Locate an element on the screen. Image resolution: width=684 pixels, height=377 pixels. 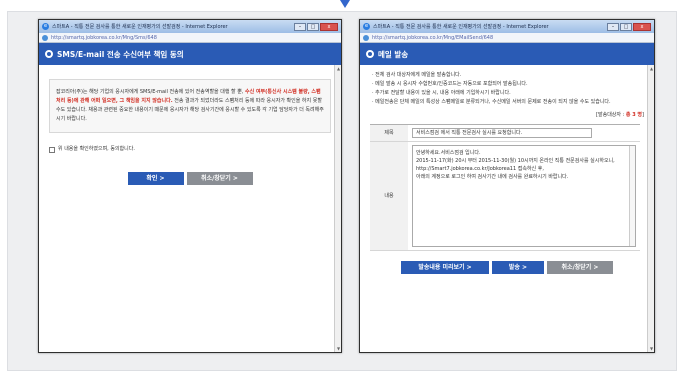
consent-checkbox-row: 위 내용을 확인하였으며, 동의합니다. is located at coordinates (190, 149).